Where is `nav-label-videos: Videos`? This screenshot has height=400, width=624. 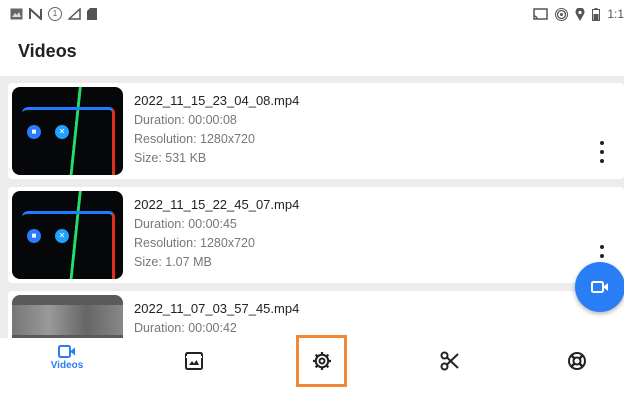
nav-label-videos: Videos is located at coordinates (67, 365).